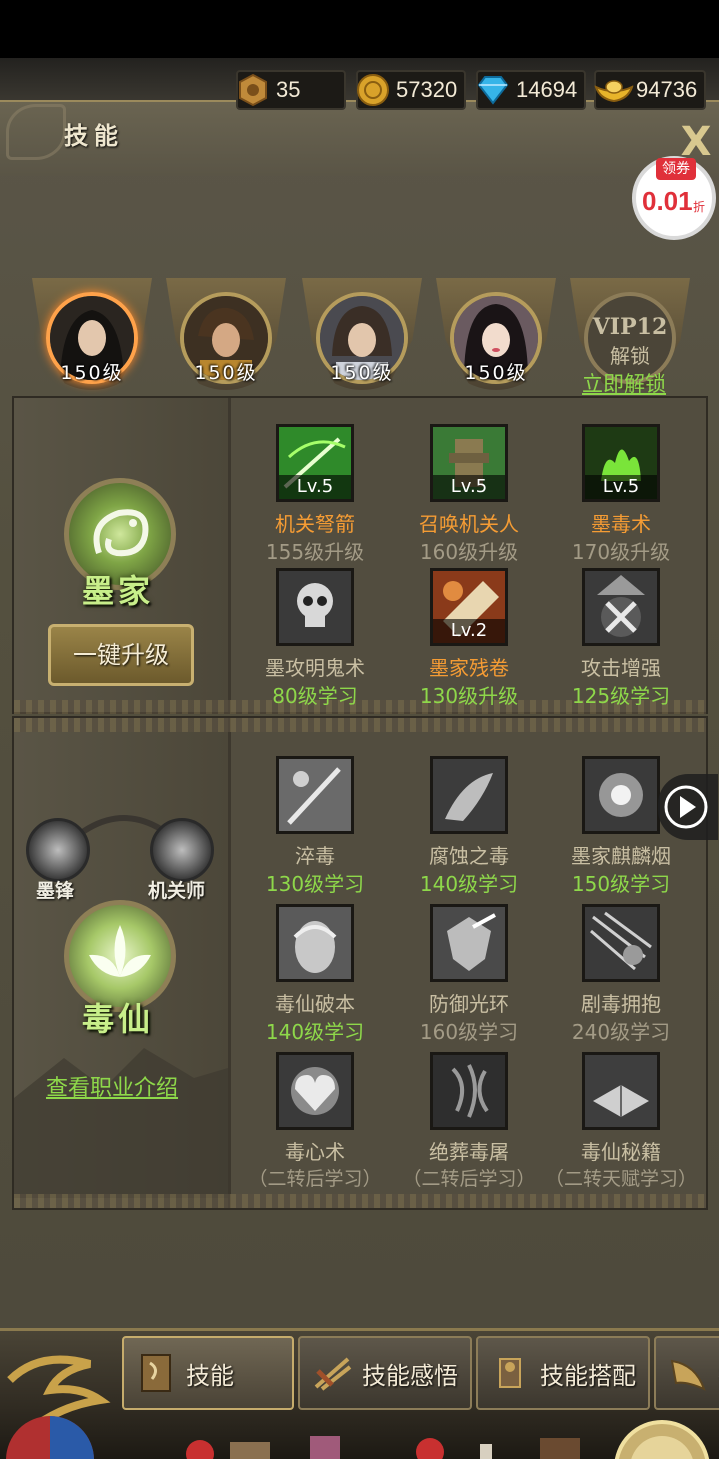 The height and width of the screenshot is (1459, 719). Describe the element at coordinates (621, 943) in the screenshot. I see `toxic-embrace-skill-icon` at that location.